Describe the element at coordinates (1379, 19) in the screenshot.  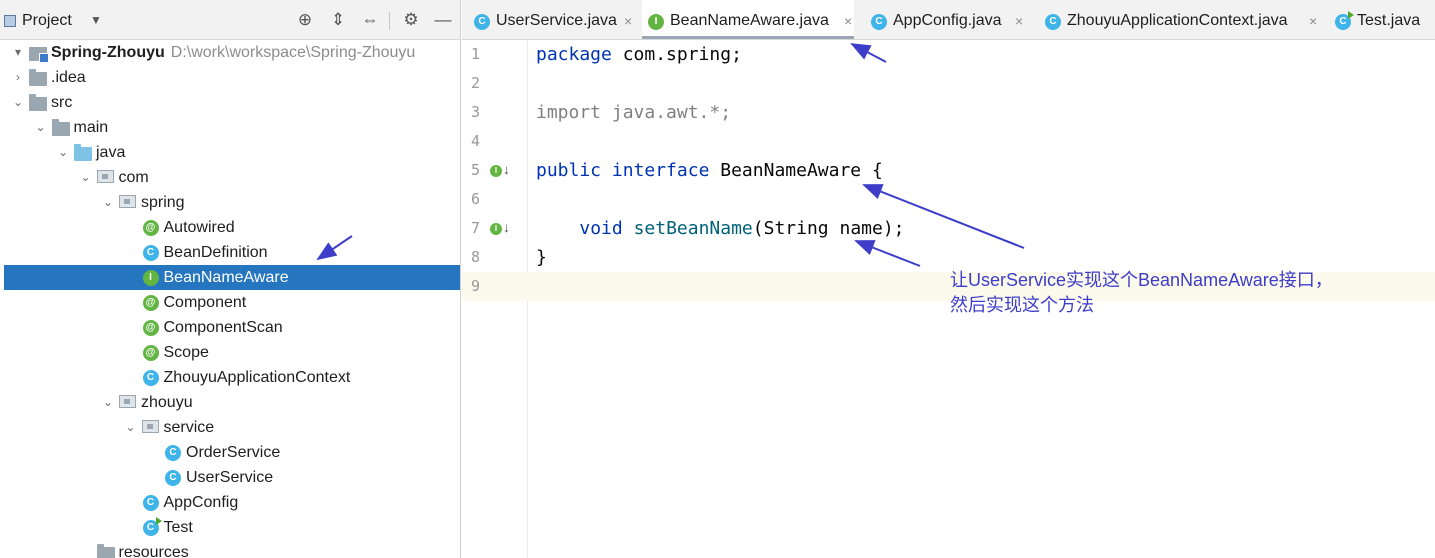
I see `editor-tab: C Test.java` at that location.